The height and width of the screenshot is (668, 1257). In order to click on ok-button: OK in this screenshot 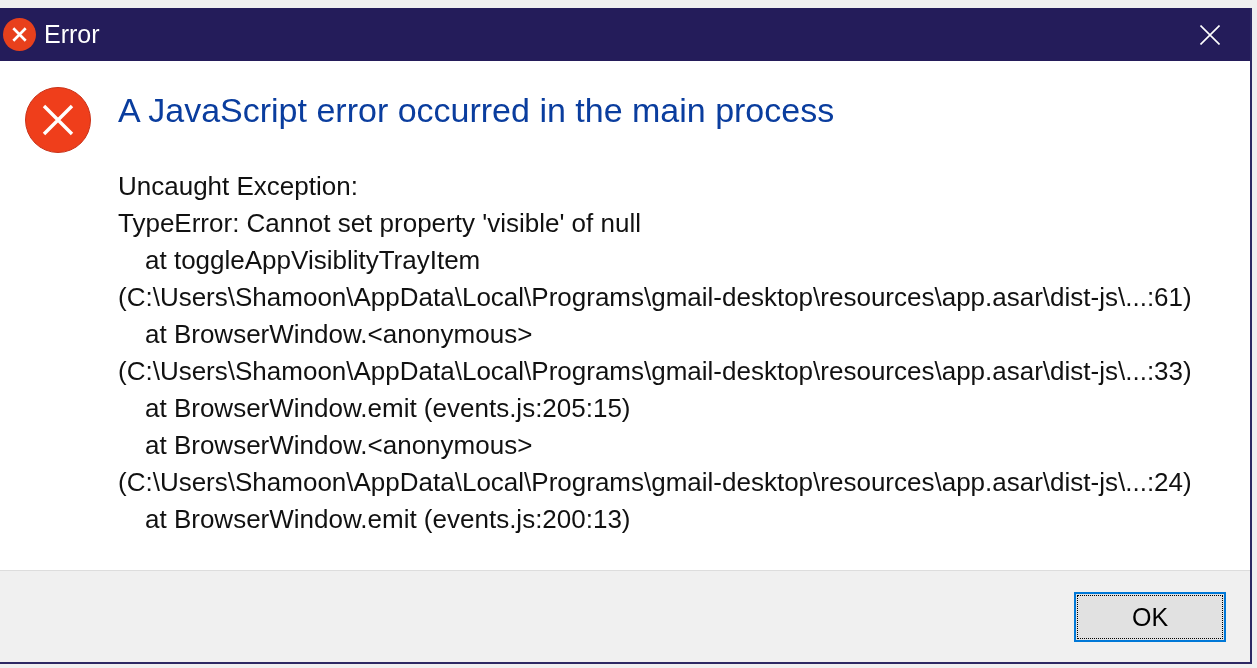, I will do `click(1150, 617)`.